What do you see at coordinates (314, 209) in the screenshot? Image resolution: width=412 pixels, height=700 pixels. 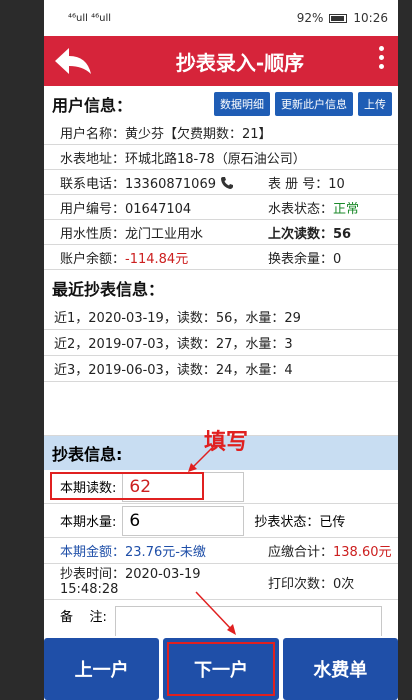 I see `meter-state: 水表状态：正常` at bounding box center [314, 209].